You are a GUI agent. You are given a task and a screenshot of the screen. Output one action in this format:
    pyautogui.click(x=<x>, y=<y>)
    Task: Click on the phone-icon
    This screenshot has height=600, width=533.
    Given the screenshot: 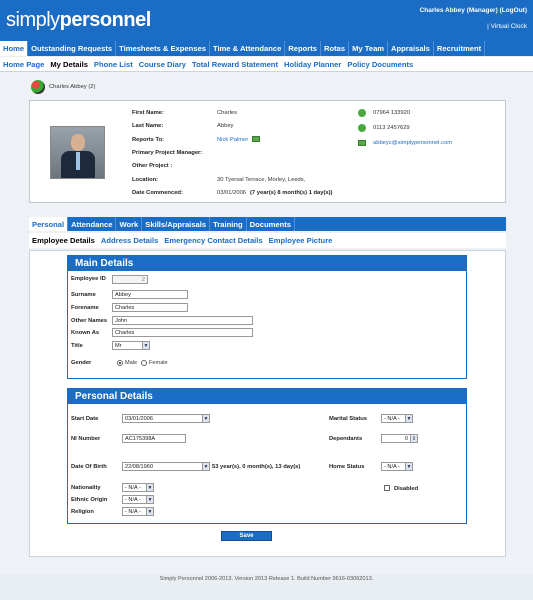 What is the action you would take?
    pyautogui.click(x=362, y=113)
    